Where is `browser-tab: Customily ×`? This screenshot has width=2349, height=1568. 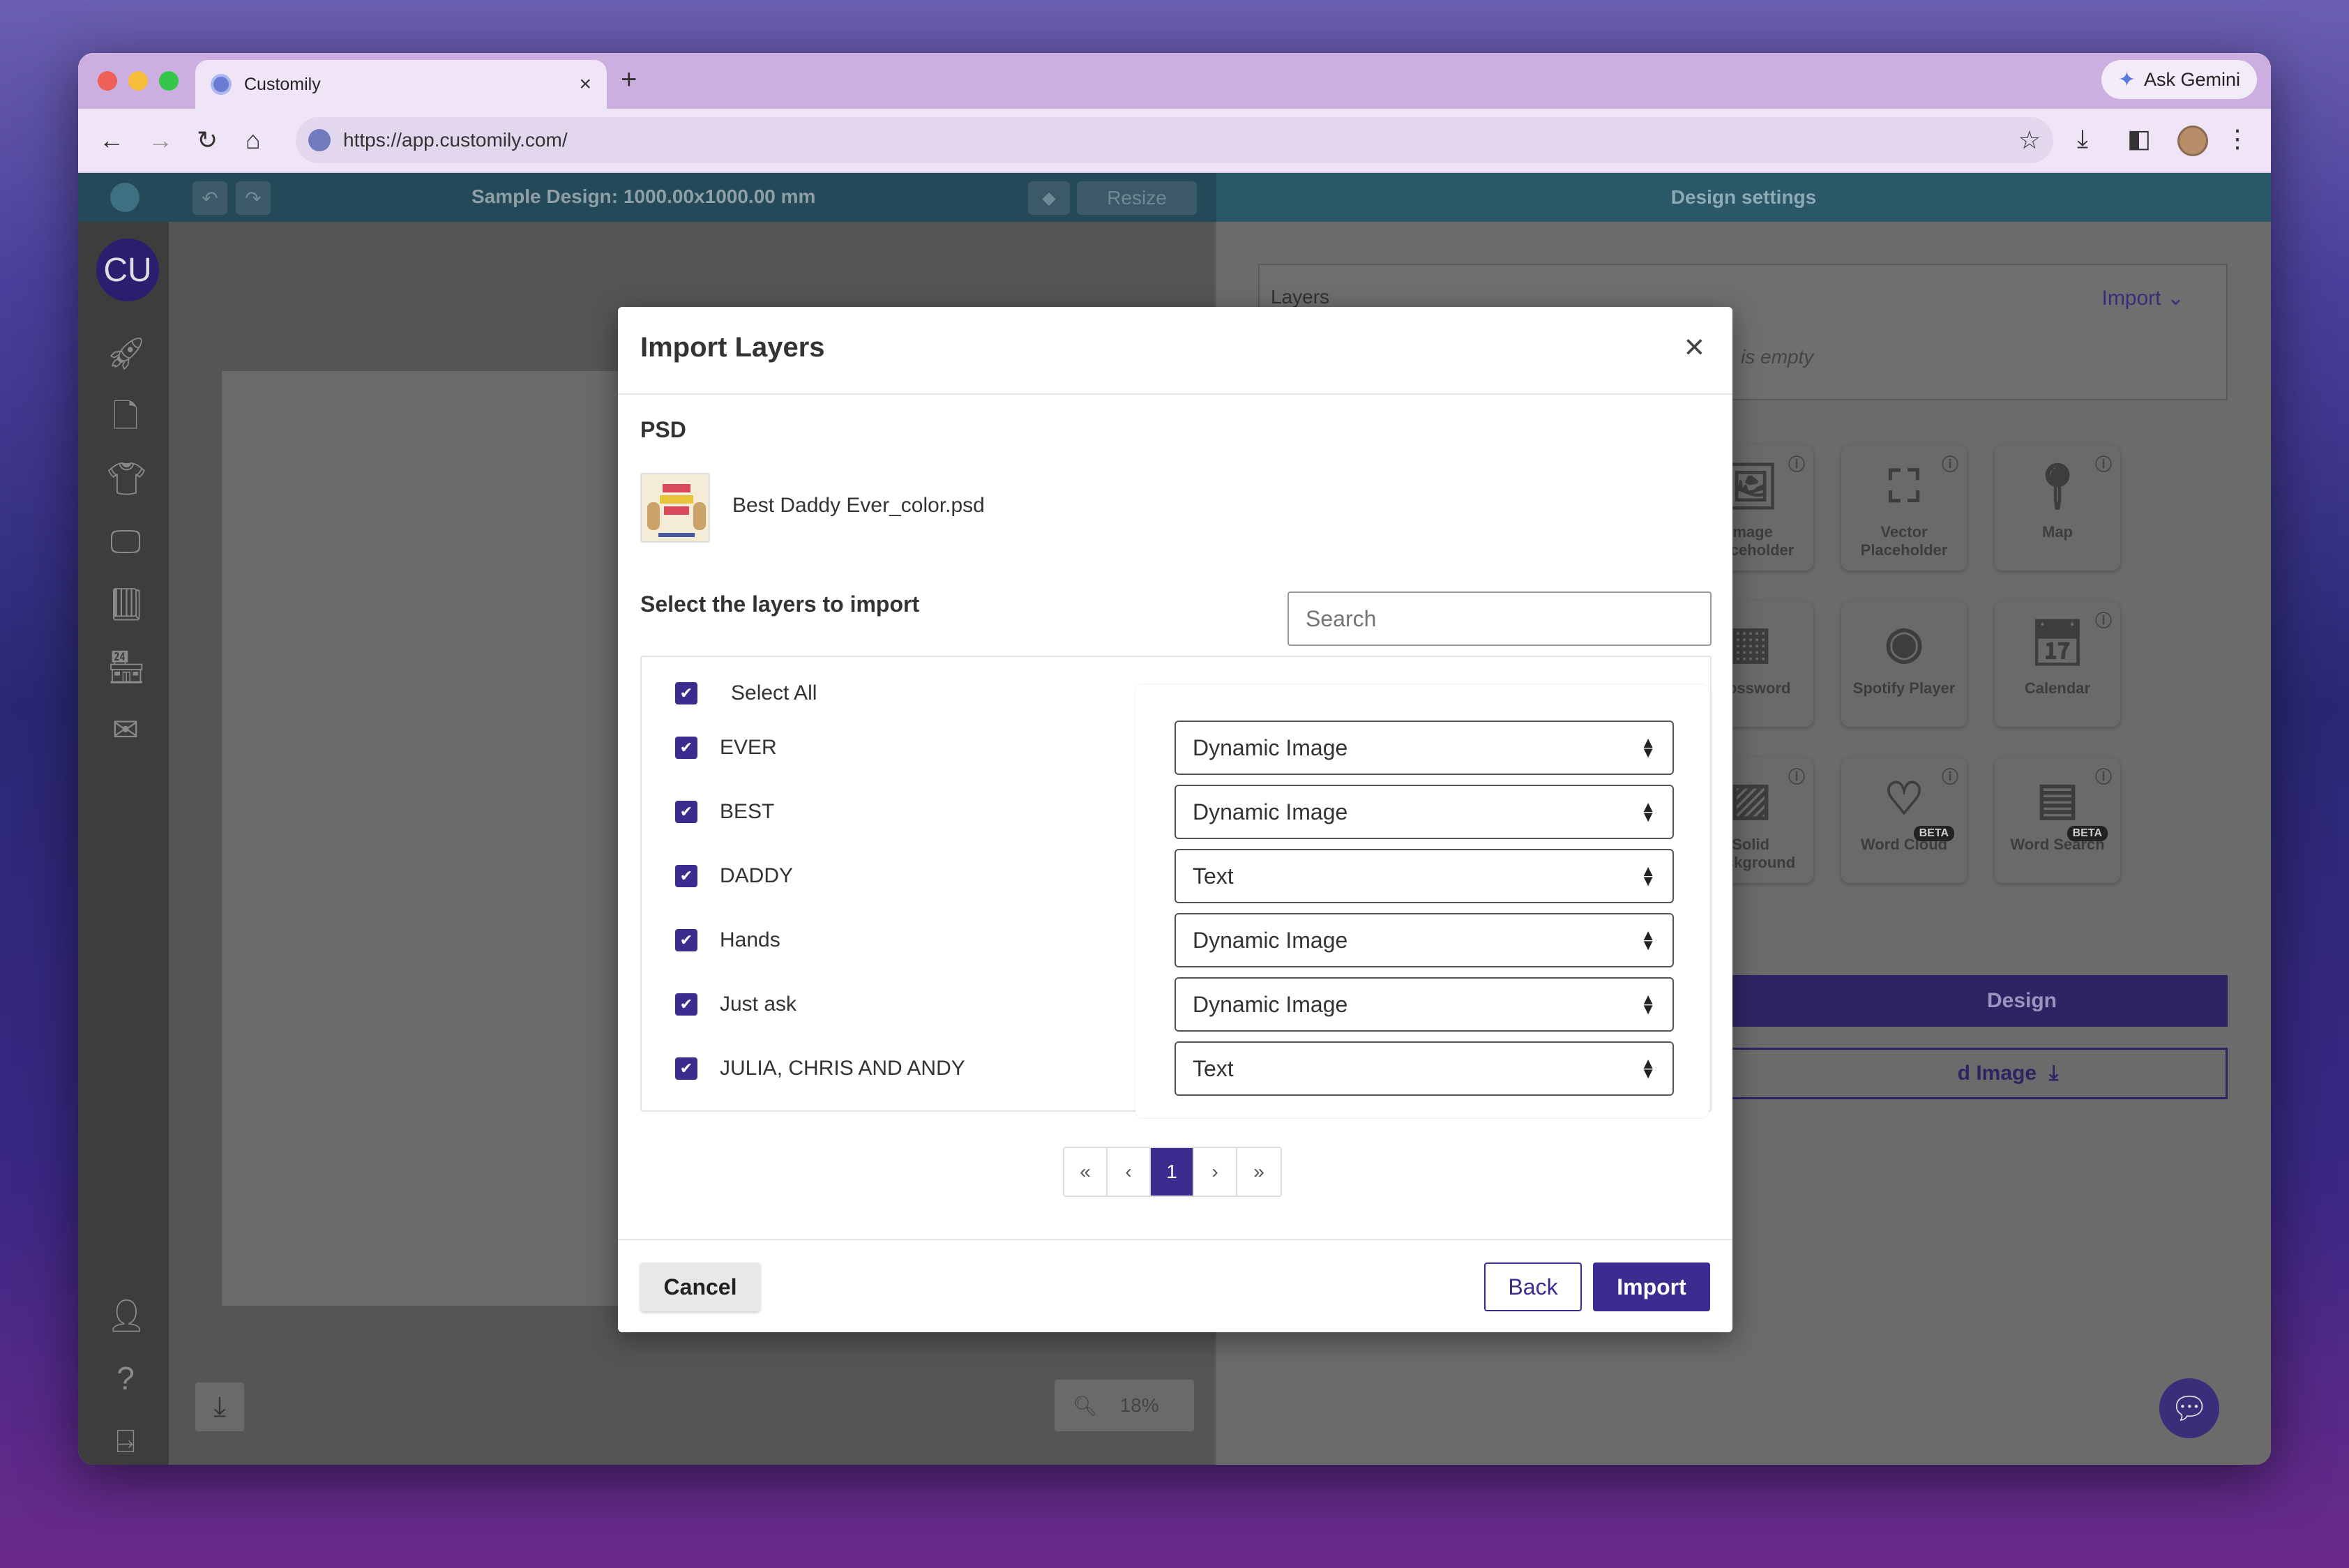
browser-tab: Customily × is located at coordinates (401, 84).